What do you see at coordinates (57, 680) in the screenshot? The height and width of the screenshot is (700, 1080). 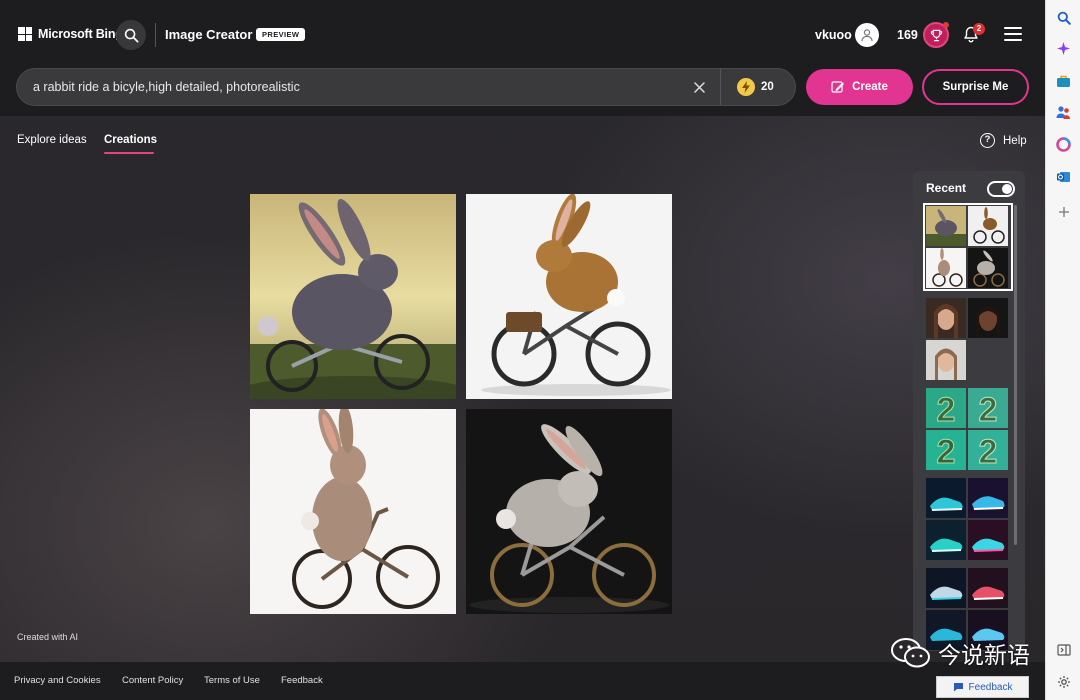 I see `footer-privacy-link: Privacy and Cookies` at bounding box center [57, 680].